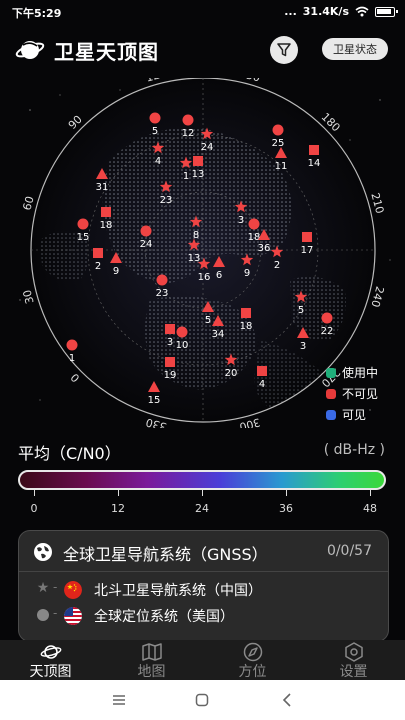 The width and height of the screenshot is (405, 720). Describe the element at coordinates (116, 271) in the screenshot. I see `satellite-id-label: 9` at that location.